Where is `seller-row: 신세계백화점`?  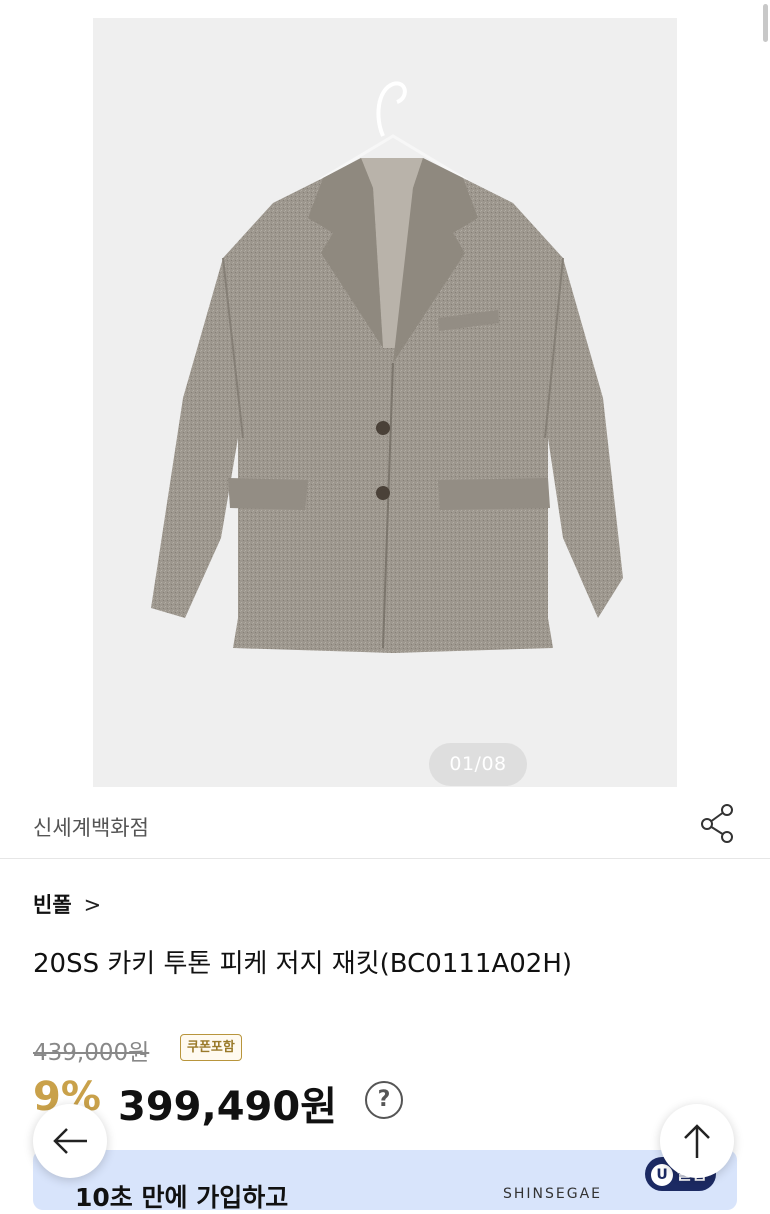
seller-row: 신세계백화점 is located at coordinates (385, 824).